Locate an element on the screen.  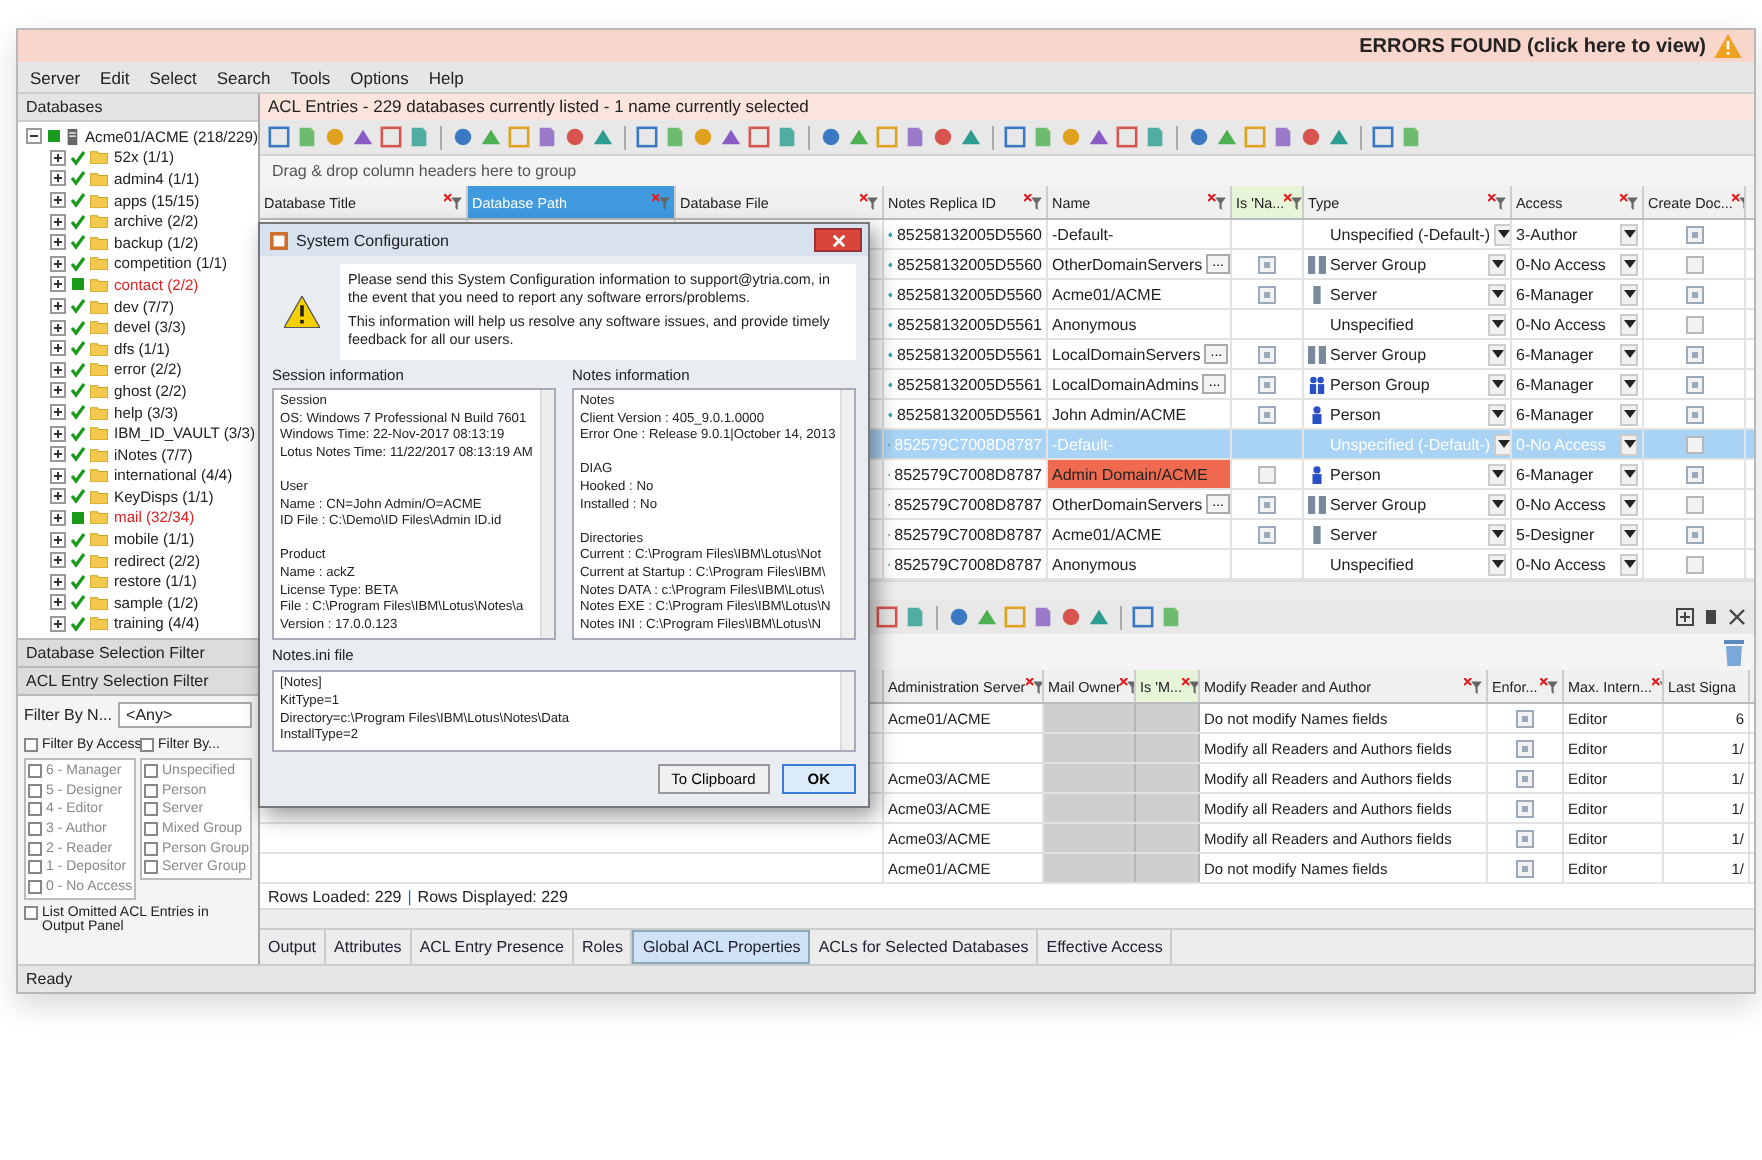
errors-link: ERRORS FOUND (click here to view) is located at coordinates (1532, 46).